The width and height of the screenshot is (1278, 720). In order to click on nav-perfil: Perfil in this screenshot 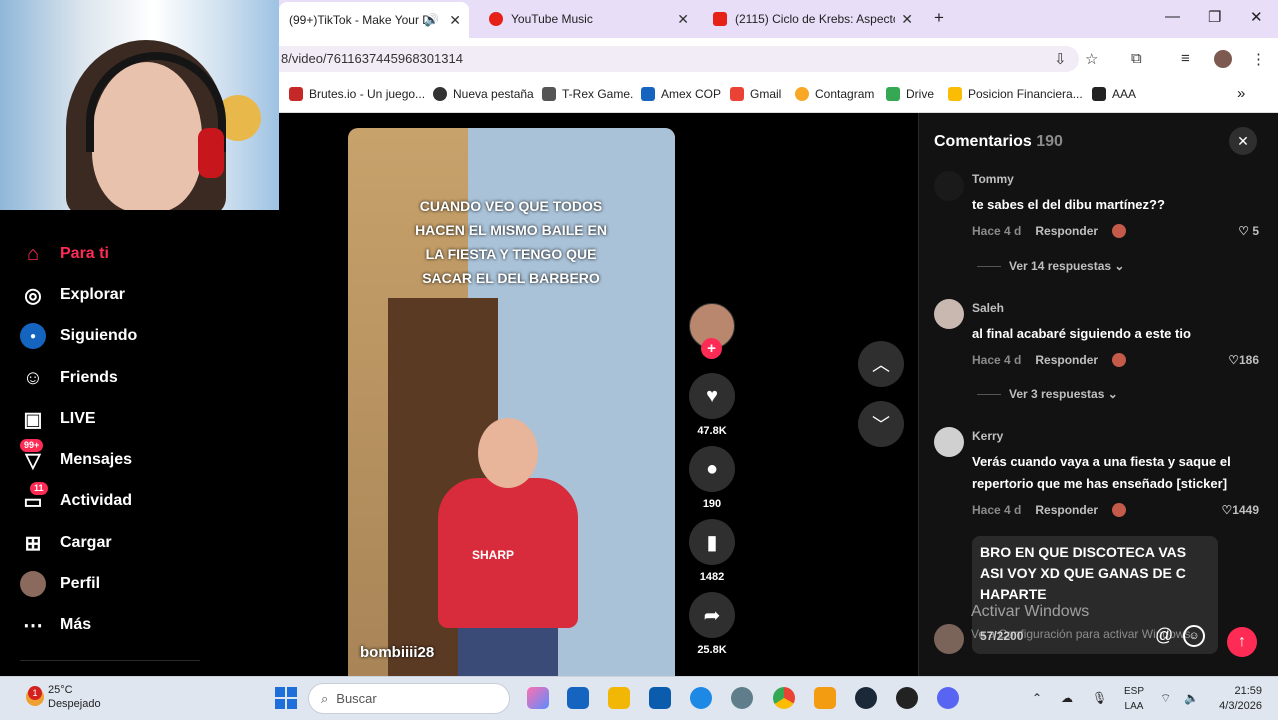, I will do `click(60, 584)`.